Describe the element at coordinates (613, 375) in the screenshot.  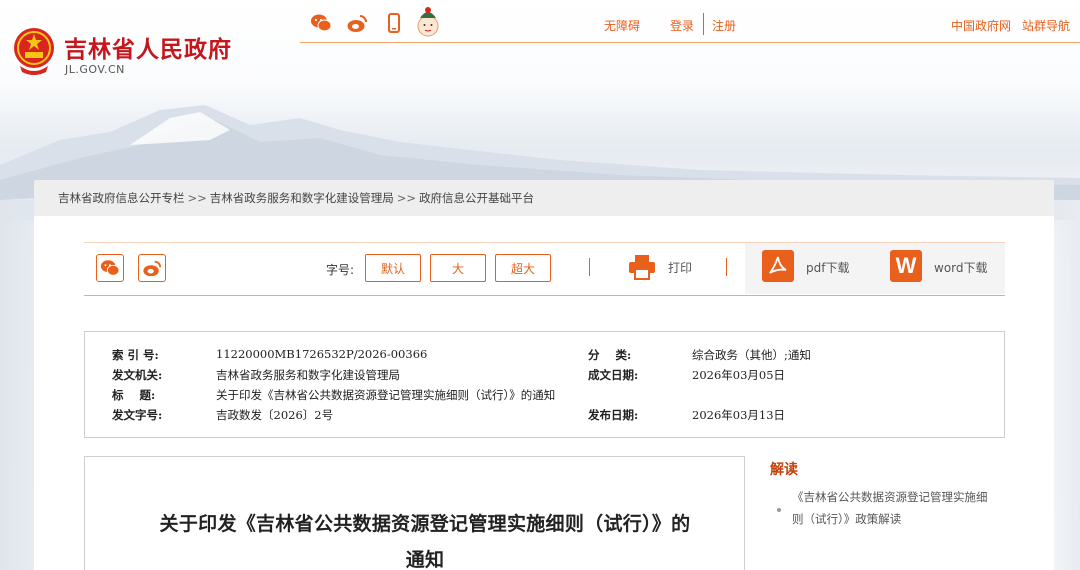
I see `created-date-label: 成文日期:` at that location.